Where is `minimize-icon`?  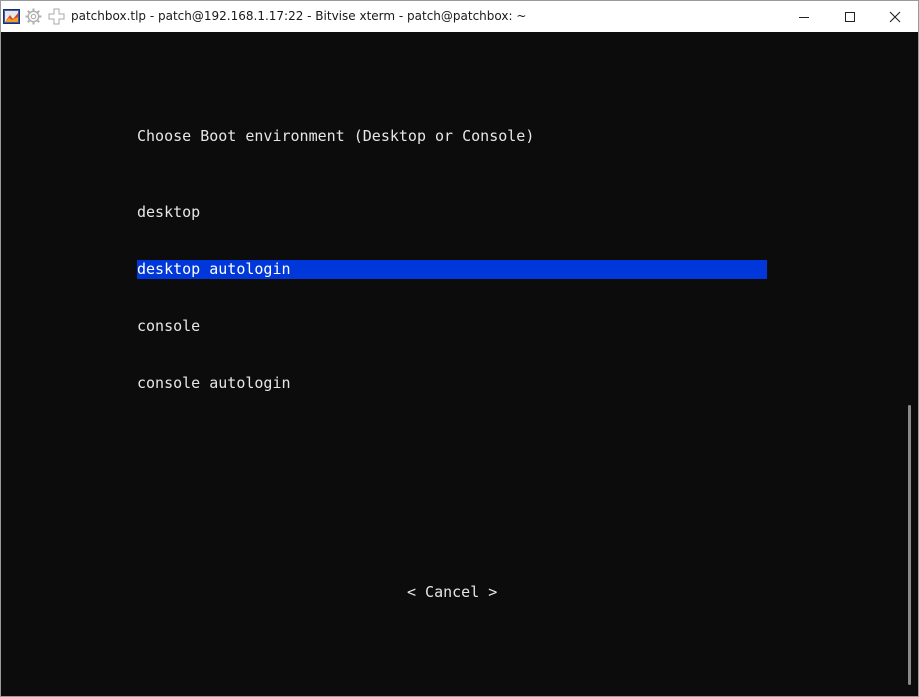 minimize-icon is located at coordinates (804, 17).